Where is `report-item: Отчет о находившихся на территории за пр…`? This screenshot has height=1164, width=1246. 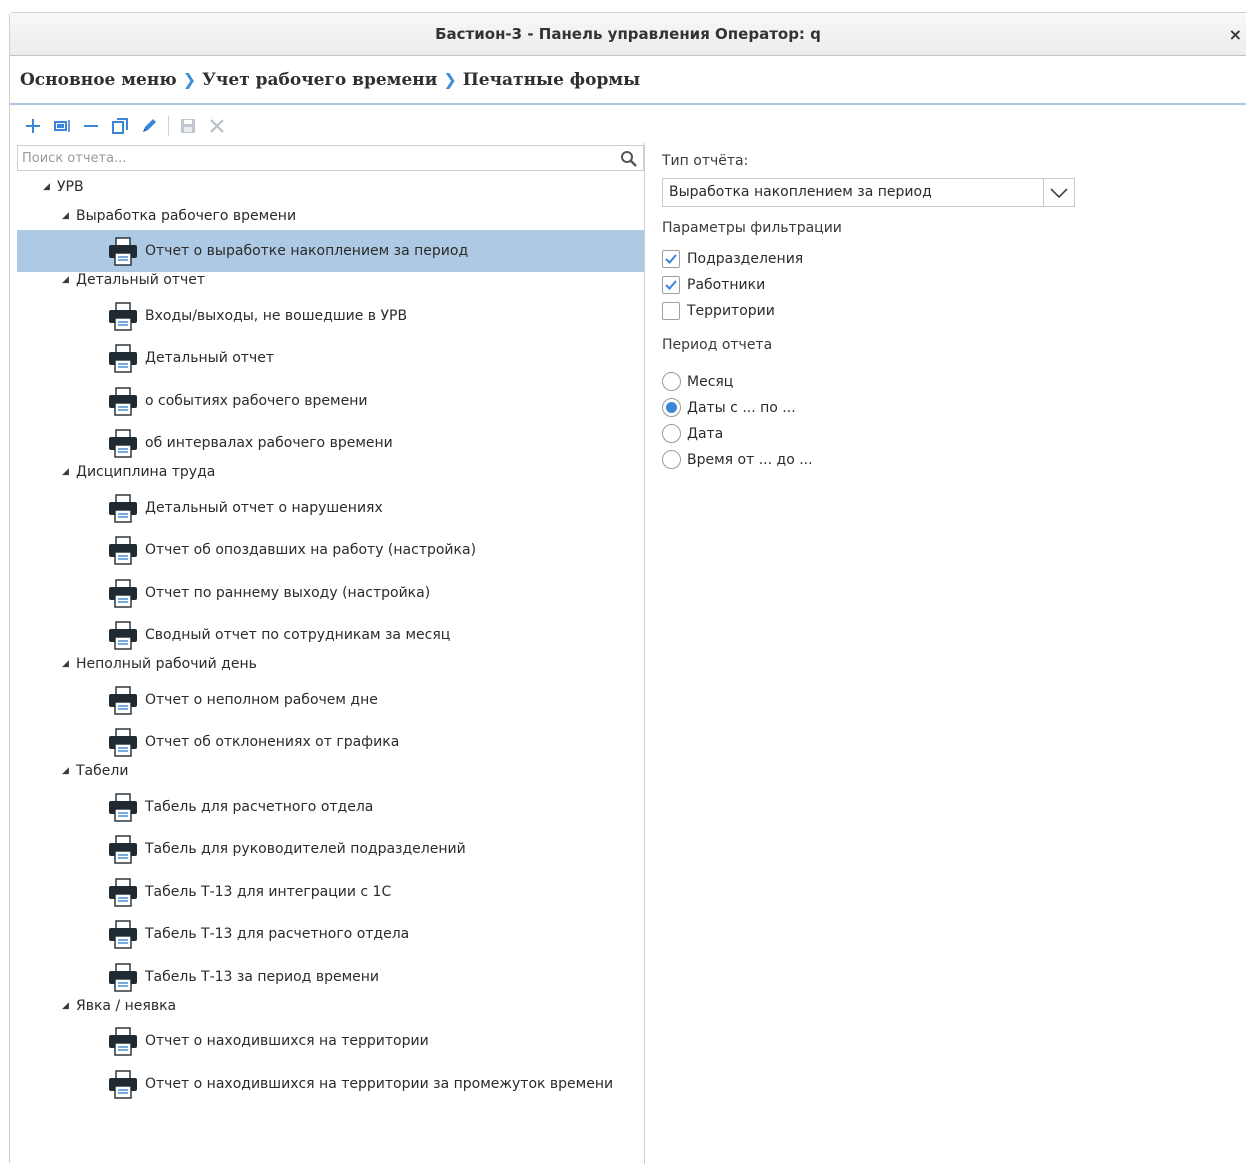 report-item: Отчет о находившихся на территории за пр… is located at coordinates (330, 1084).